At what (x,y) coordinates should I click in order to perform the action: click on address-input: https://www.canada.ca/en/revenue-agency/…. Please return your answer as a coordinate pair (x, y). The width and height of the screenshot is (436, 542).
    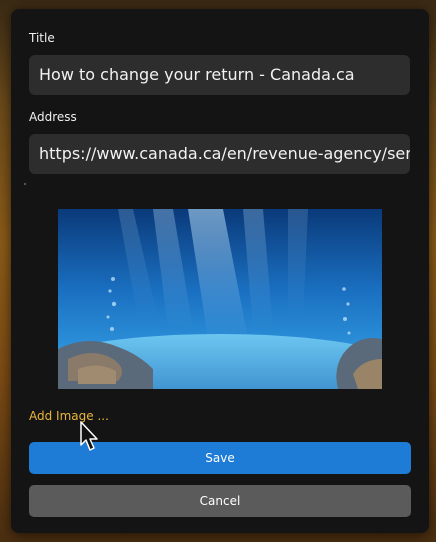
    Looking at the image, I should click on (219, 154).